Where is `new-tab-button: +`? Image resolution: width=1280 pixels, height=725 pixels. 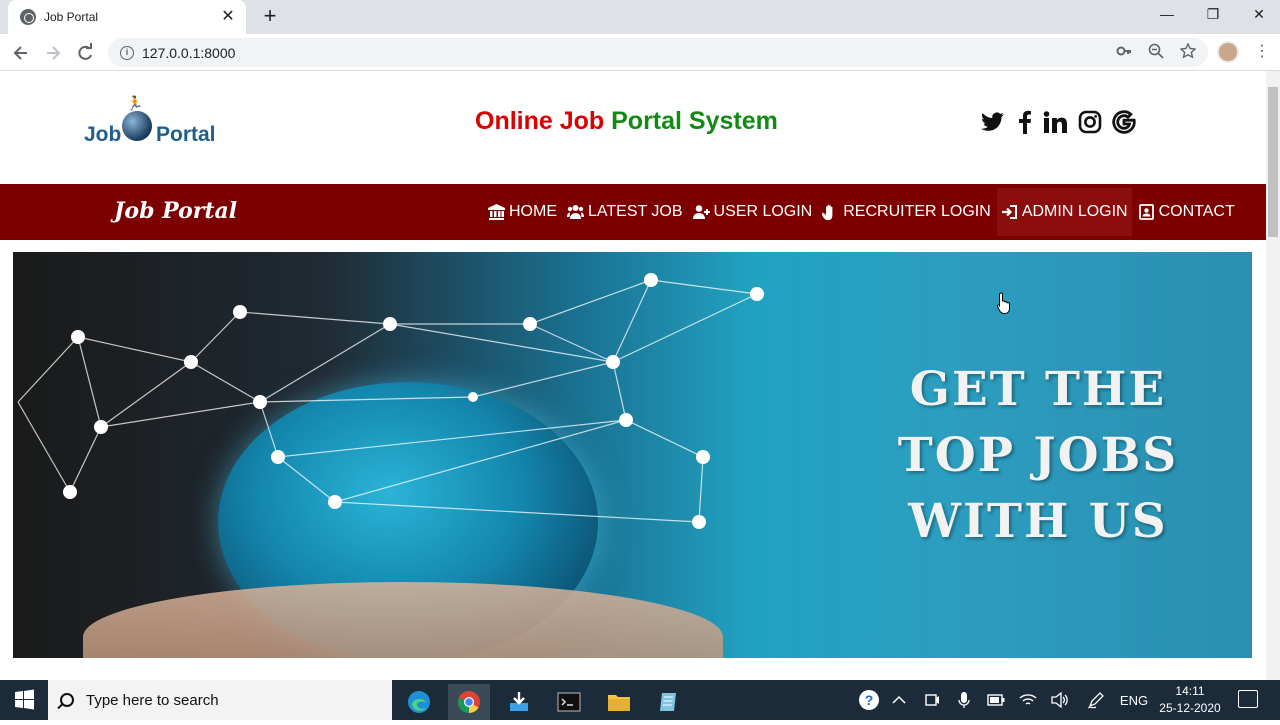 new-tab-button: + is located at coordinates (270, 17).